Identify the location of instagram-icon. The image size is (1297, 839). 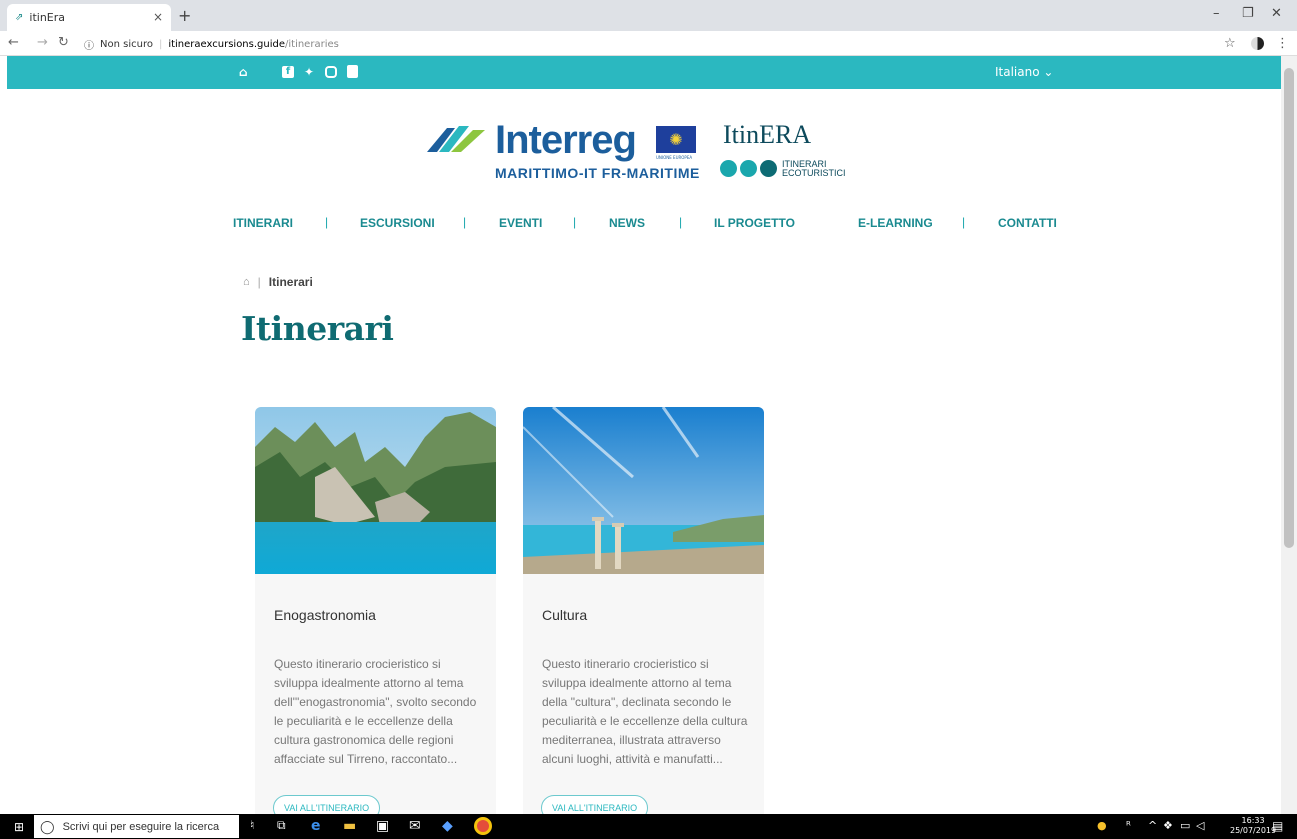
(331, 72).